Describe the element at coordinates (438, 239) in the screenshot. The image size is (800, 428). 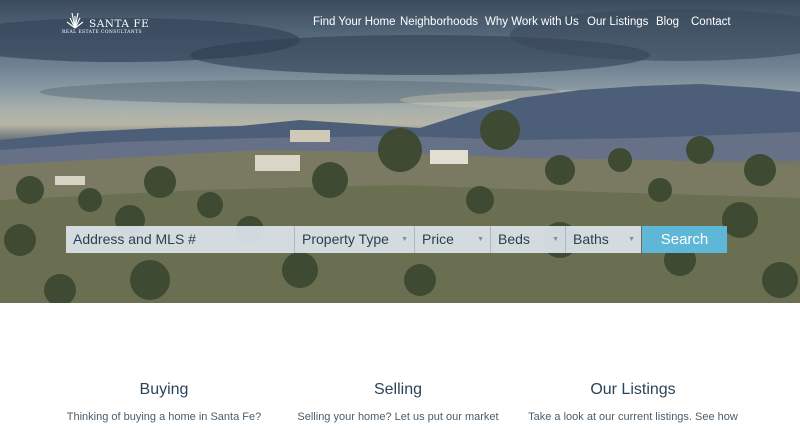
I see `price-label: Price` at that location.